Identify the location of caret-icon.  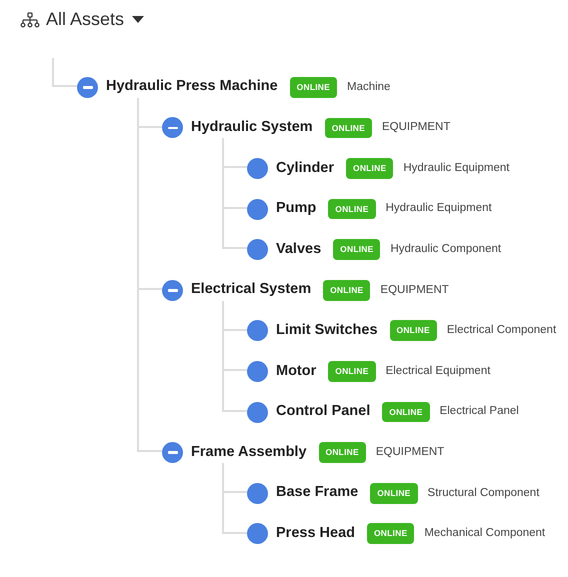
(138, 19).